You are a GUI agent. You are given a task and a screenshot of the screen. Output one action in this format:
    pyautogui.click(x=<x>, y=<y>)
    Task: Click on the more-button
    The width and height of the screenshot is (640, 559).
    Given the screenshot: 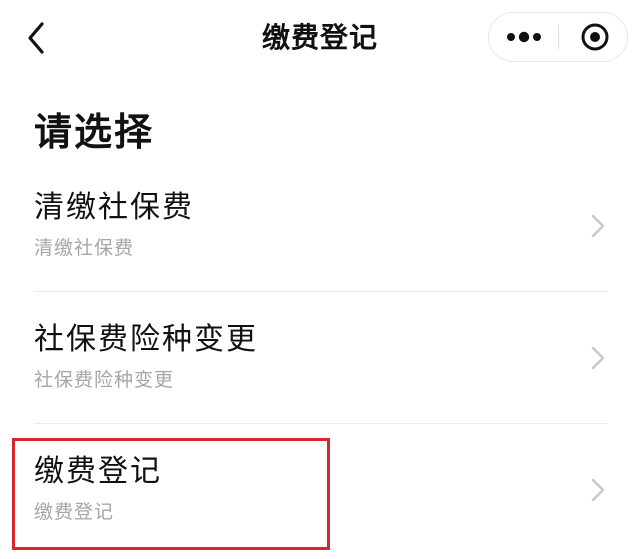 What is the action you would take?
    pyautogui.click(x=523, y=37)
    